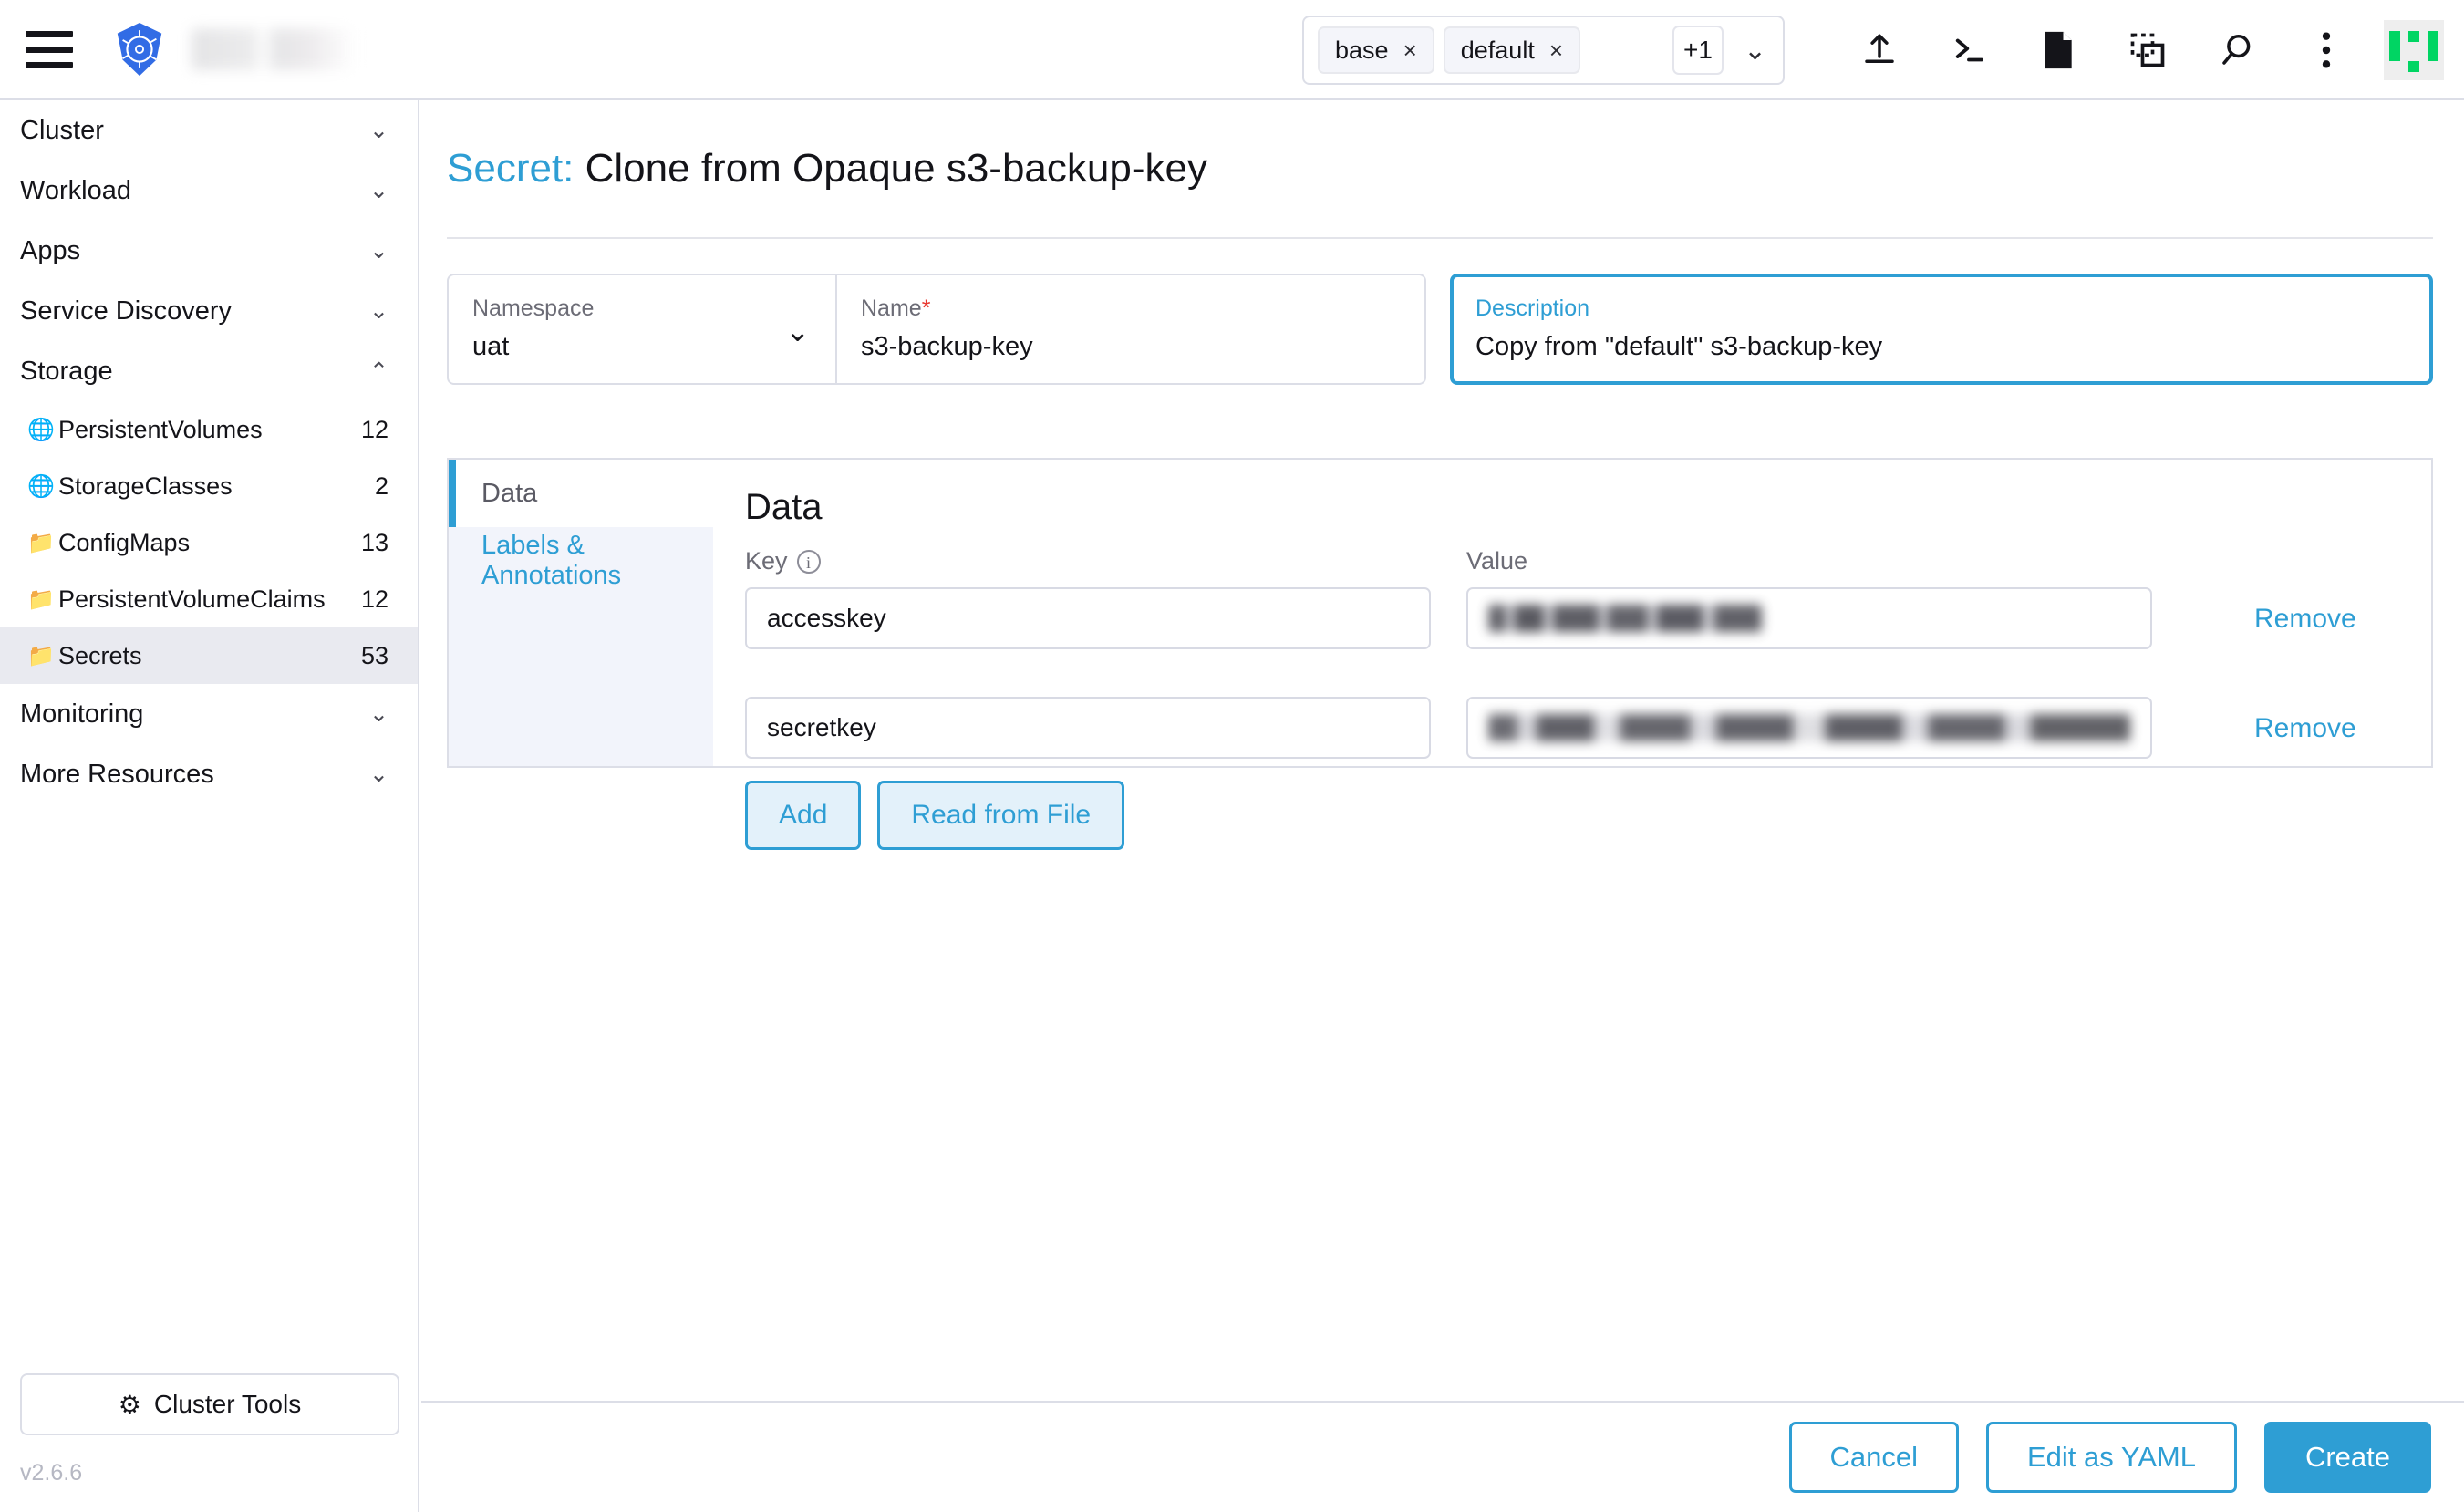 This screenshot has width=2464, height=1512. I want to click on namespace-chip-base: base ×, so click(1376, 50).